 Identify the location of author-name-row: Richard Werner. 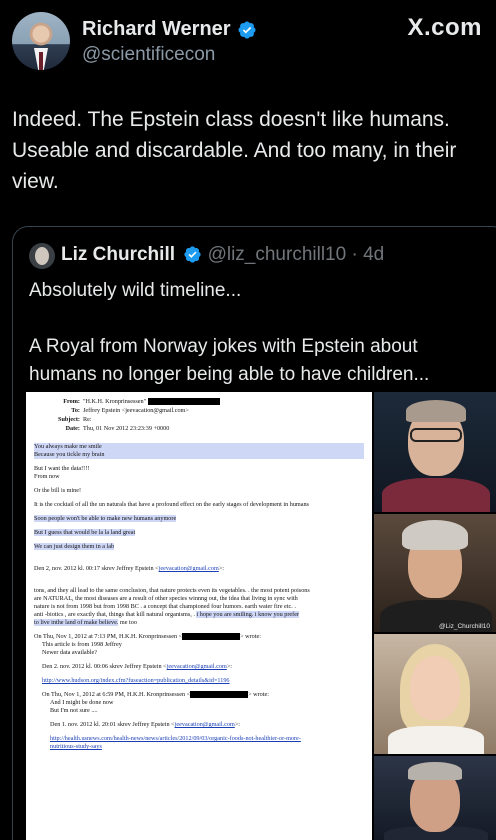
(169, 29).